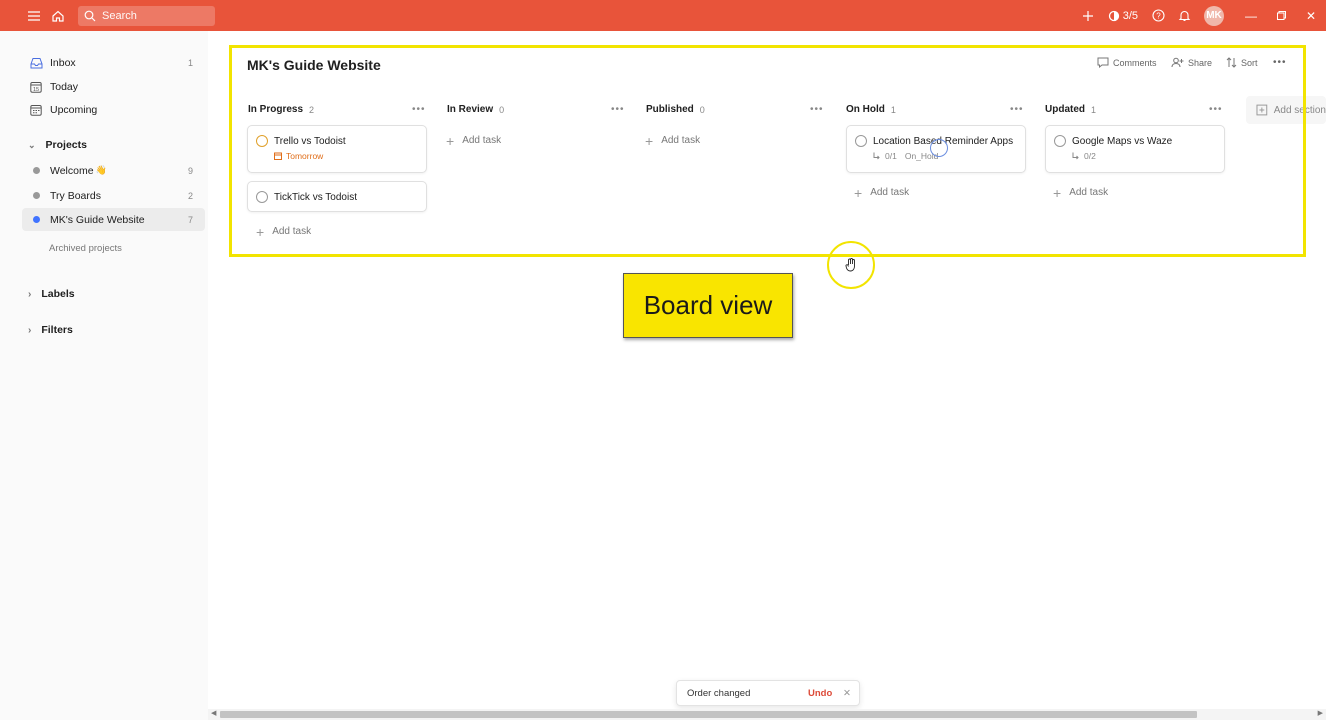 The width and height of the screenshot is (1326, 720). What do you see at coordinates (113, 195) in the screenshot?
I see `sidebar-item-try-boards: Try Boards 2` at bounding box center [113, 195].